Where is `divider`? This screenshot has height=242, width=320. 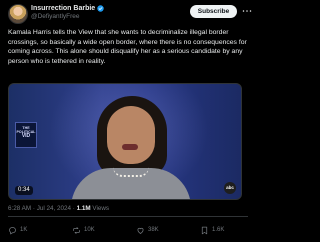 divider is located at coordinates (128, 216).